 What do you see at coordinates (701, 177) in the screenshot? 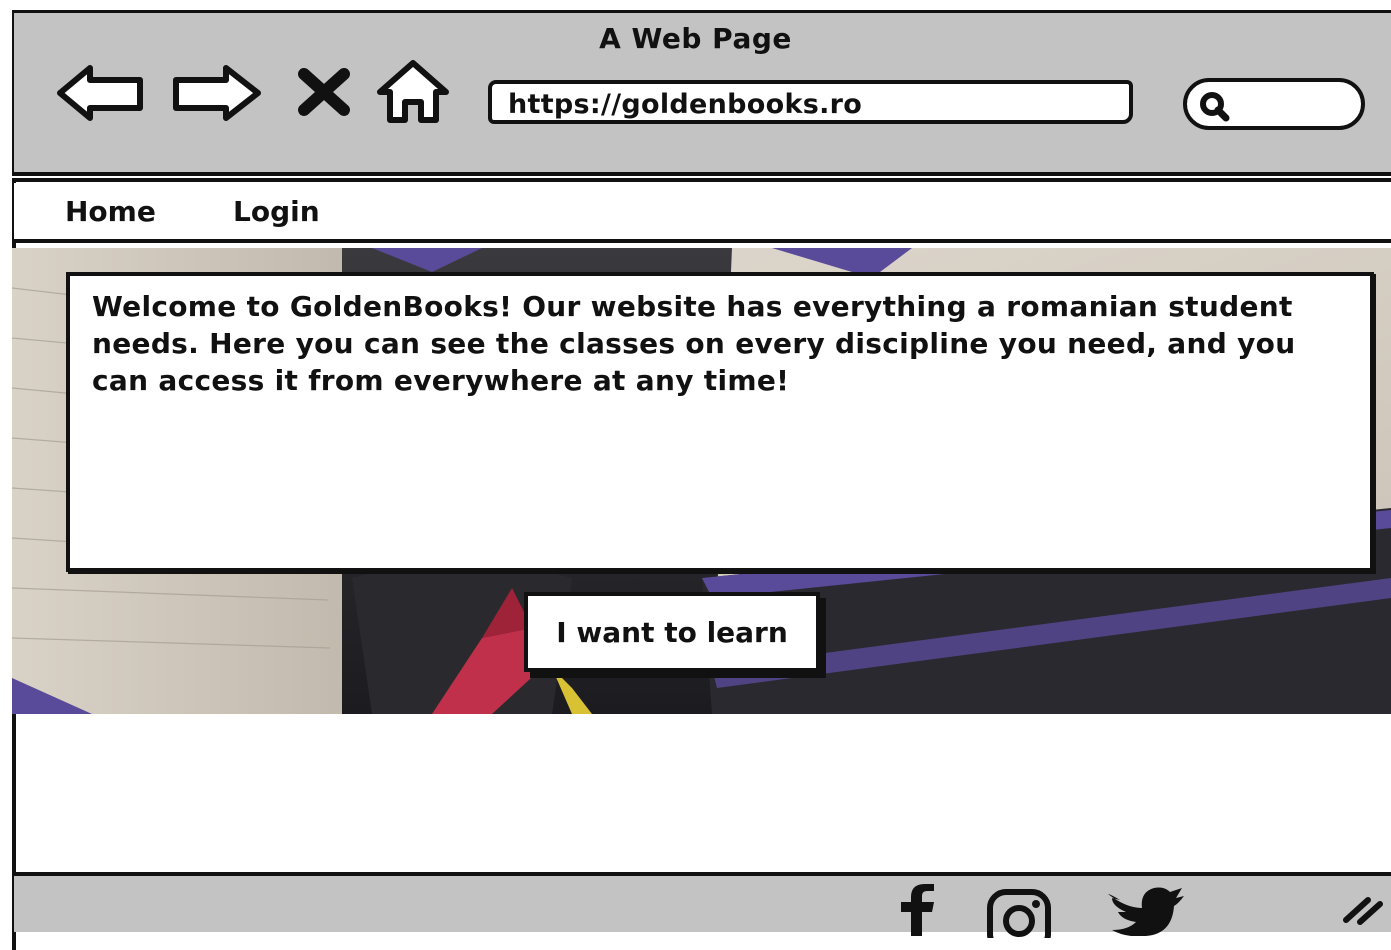
I see `toolbar-divider` at bounding box center [701, 177].